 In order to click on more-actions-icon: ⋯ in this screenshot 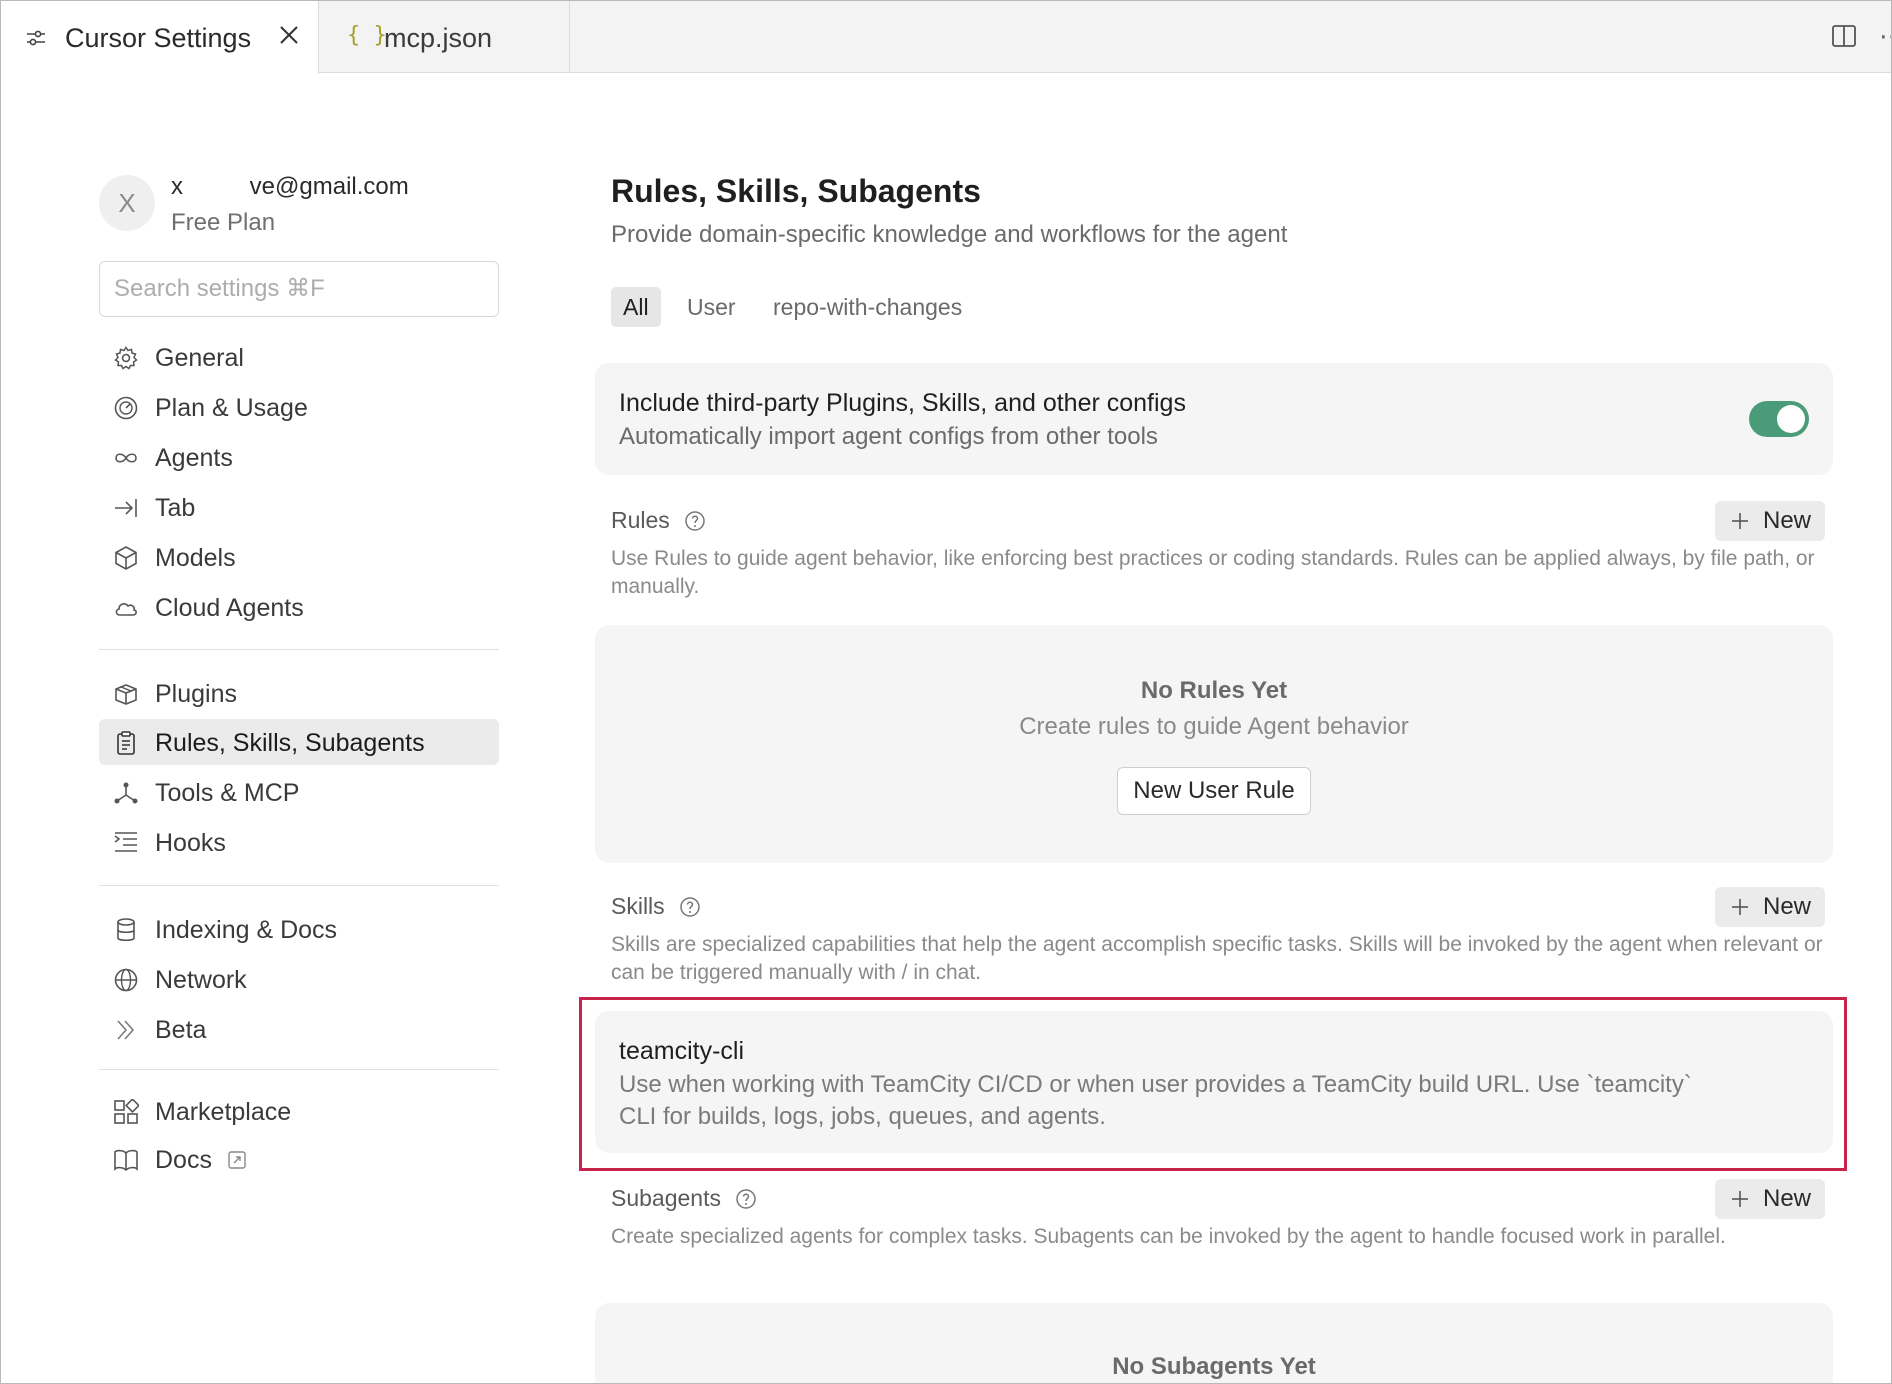, I will do `click(1885, 36)`.